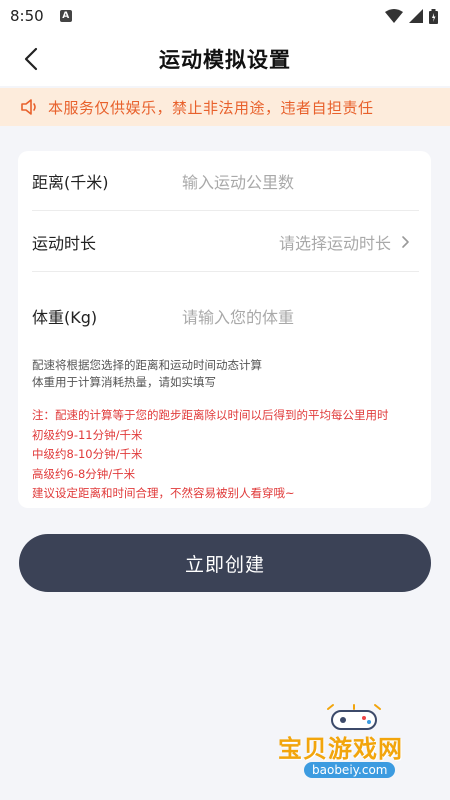 The height and width of the screenshot is (800, 450). What do you see at coordinates (350, 770) in the screenshot?
I see `watermark-url: baobeiy.com` at bounding box center [350, 770].